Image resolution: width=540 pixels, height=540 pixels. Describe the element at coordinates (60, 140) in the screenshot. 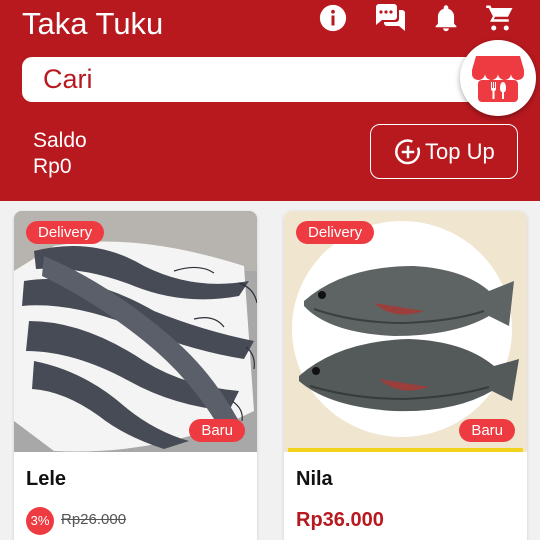

I see `balance-label: Saldo` at that location.